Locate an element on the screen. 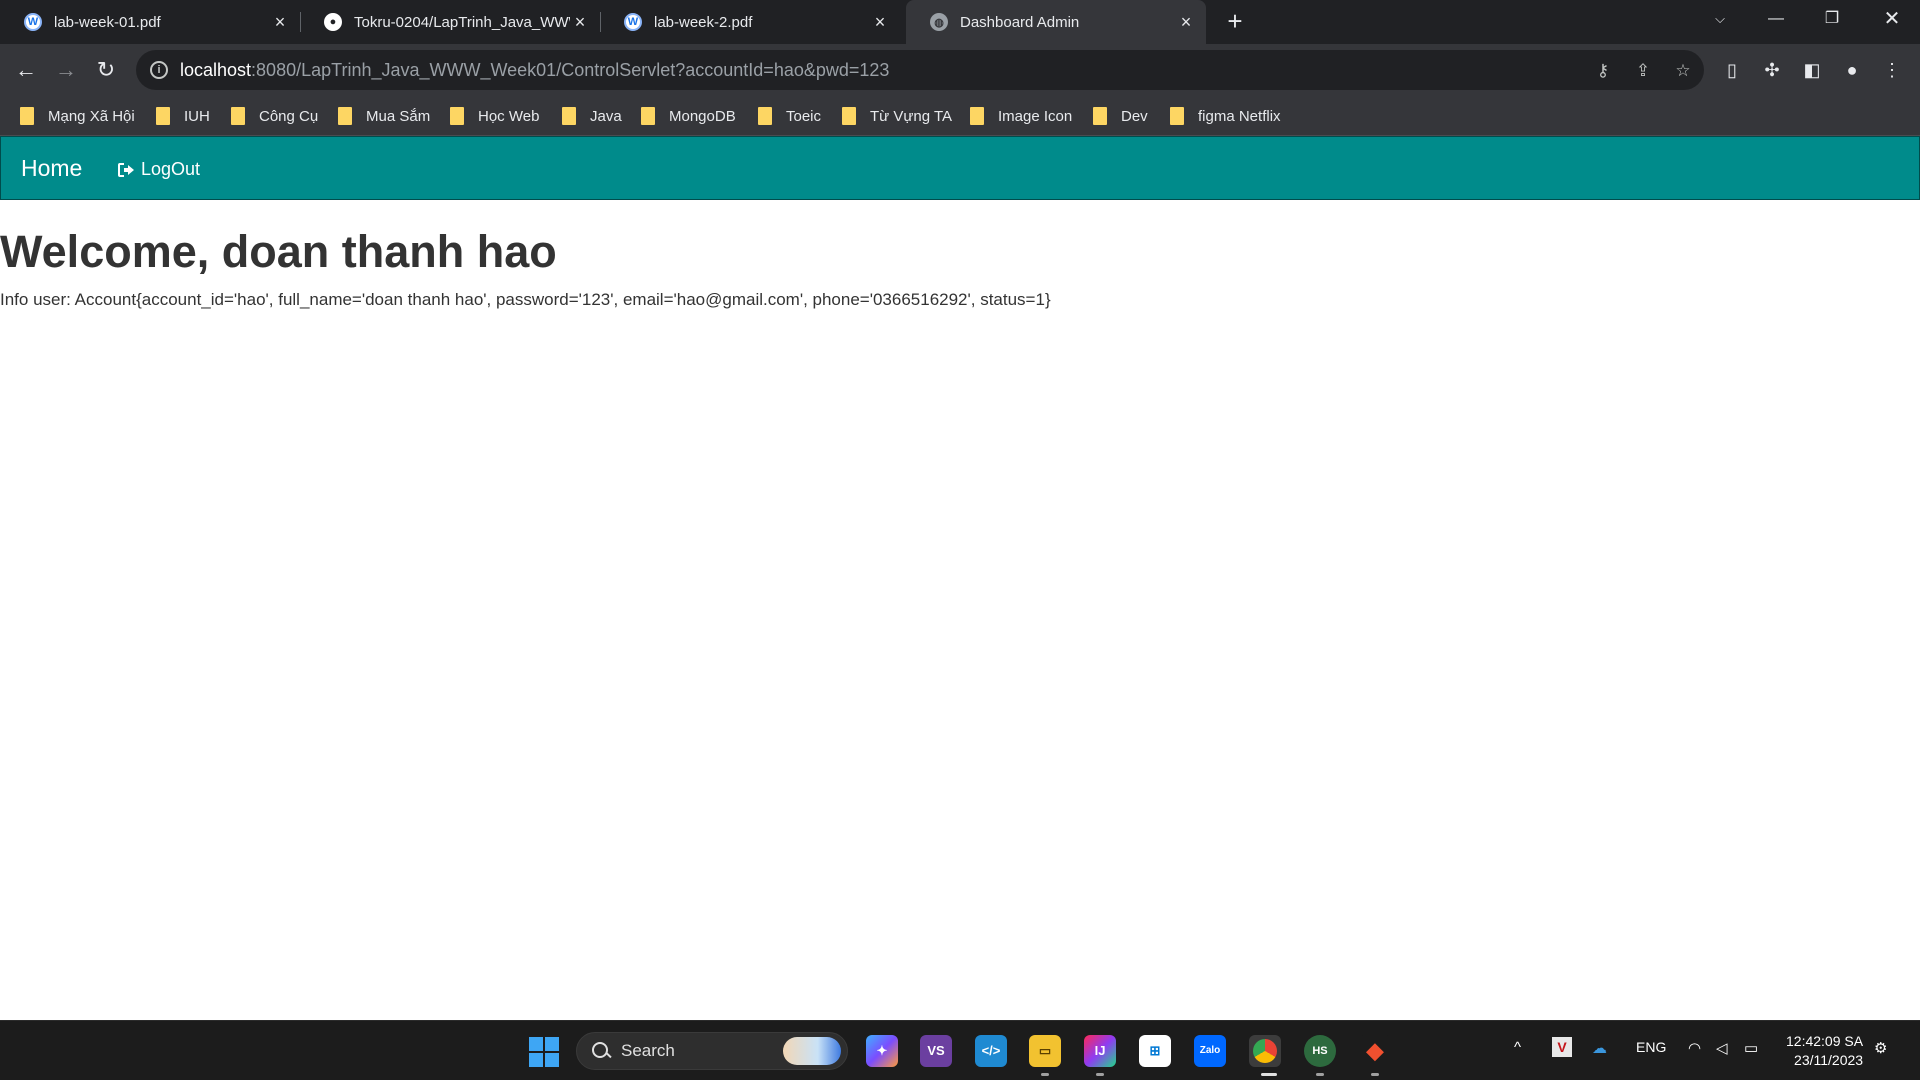 This screenshot has width=1920, height=1080. bookmark-folder: Học Web is located at coordinates (494, 116).